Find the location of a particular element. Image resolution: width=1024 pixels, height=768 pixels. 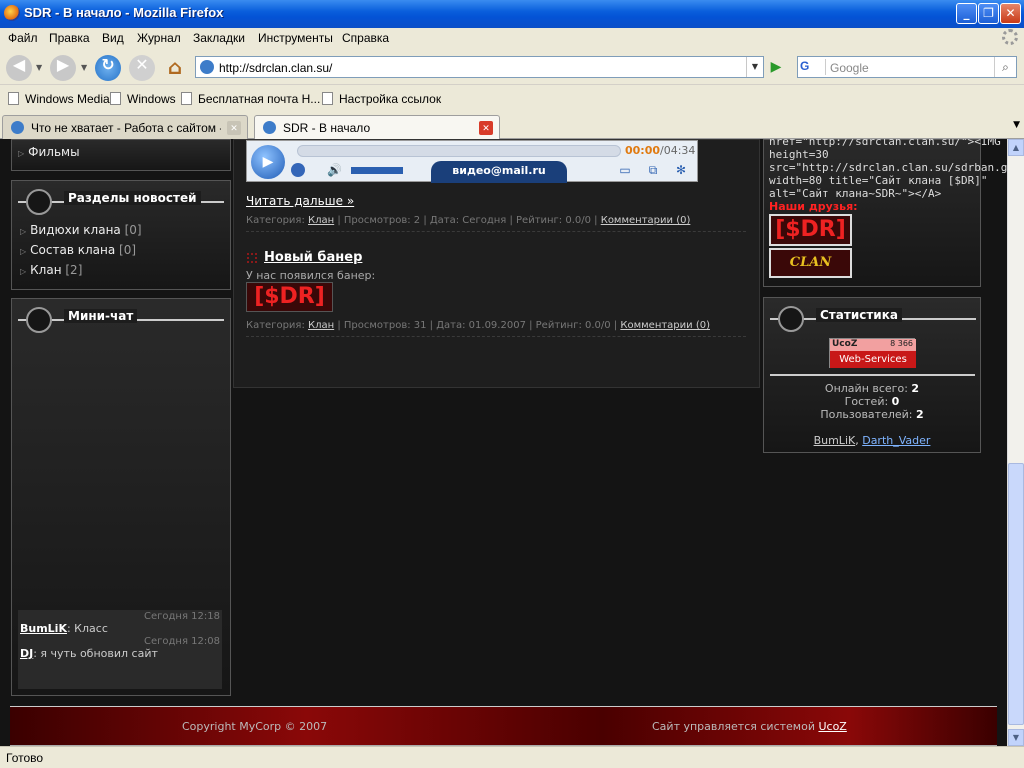

menu-tools: Инструменты is located at coordinates (295, 38).